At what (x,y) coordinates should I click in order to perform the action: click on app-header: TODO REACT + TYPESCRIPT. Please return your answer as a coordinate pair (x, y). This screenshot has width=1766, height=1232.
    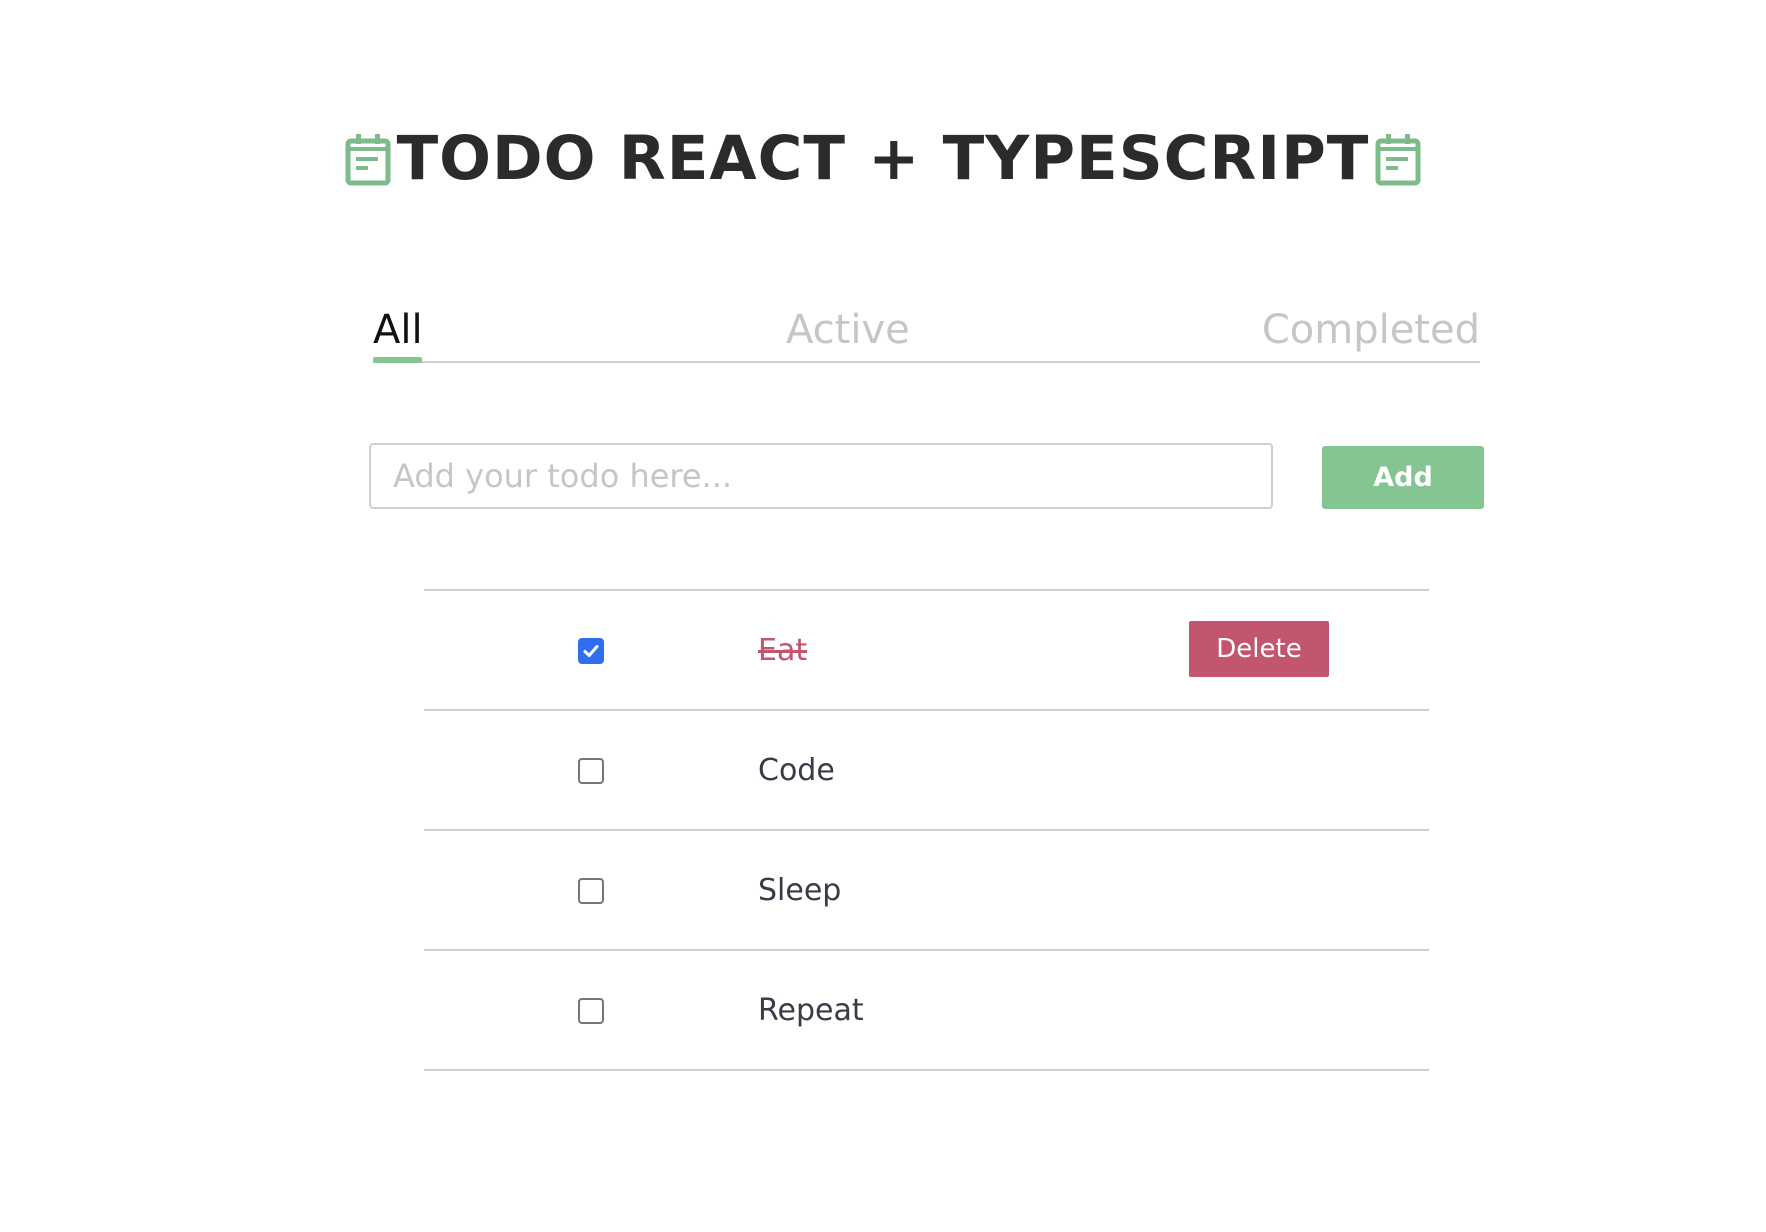
    Looking at the image, I should click on (883, 158).